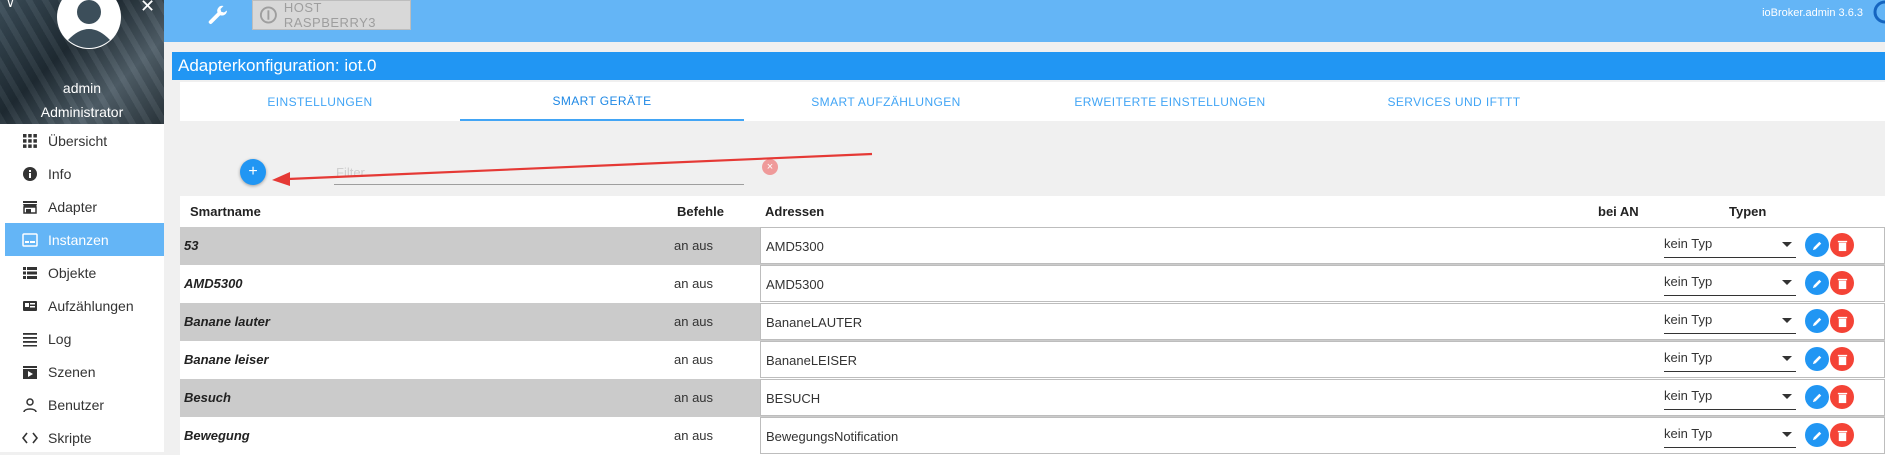 Image resolution: width=1885 pixels, height=455 pixels. What do you see at coordinates (30, 173) in the screenshot?
I see `info-icon` at bounding box center [30, 173].